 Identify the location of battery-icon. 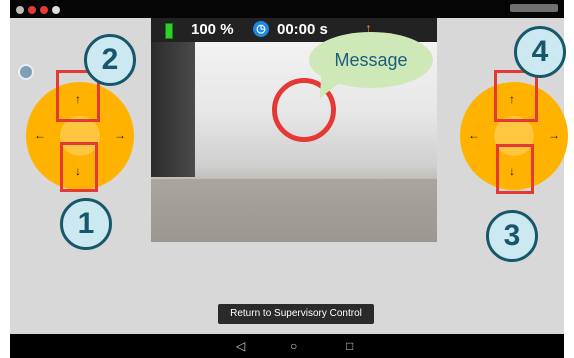
(169, 31).